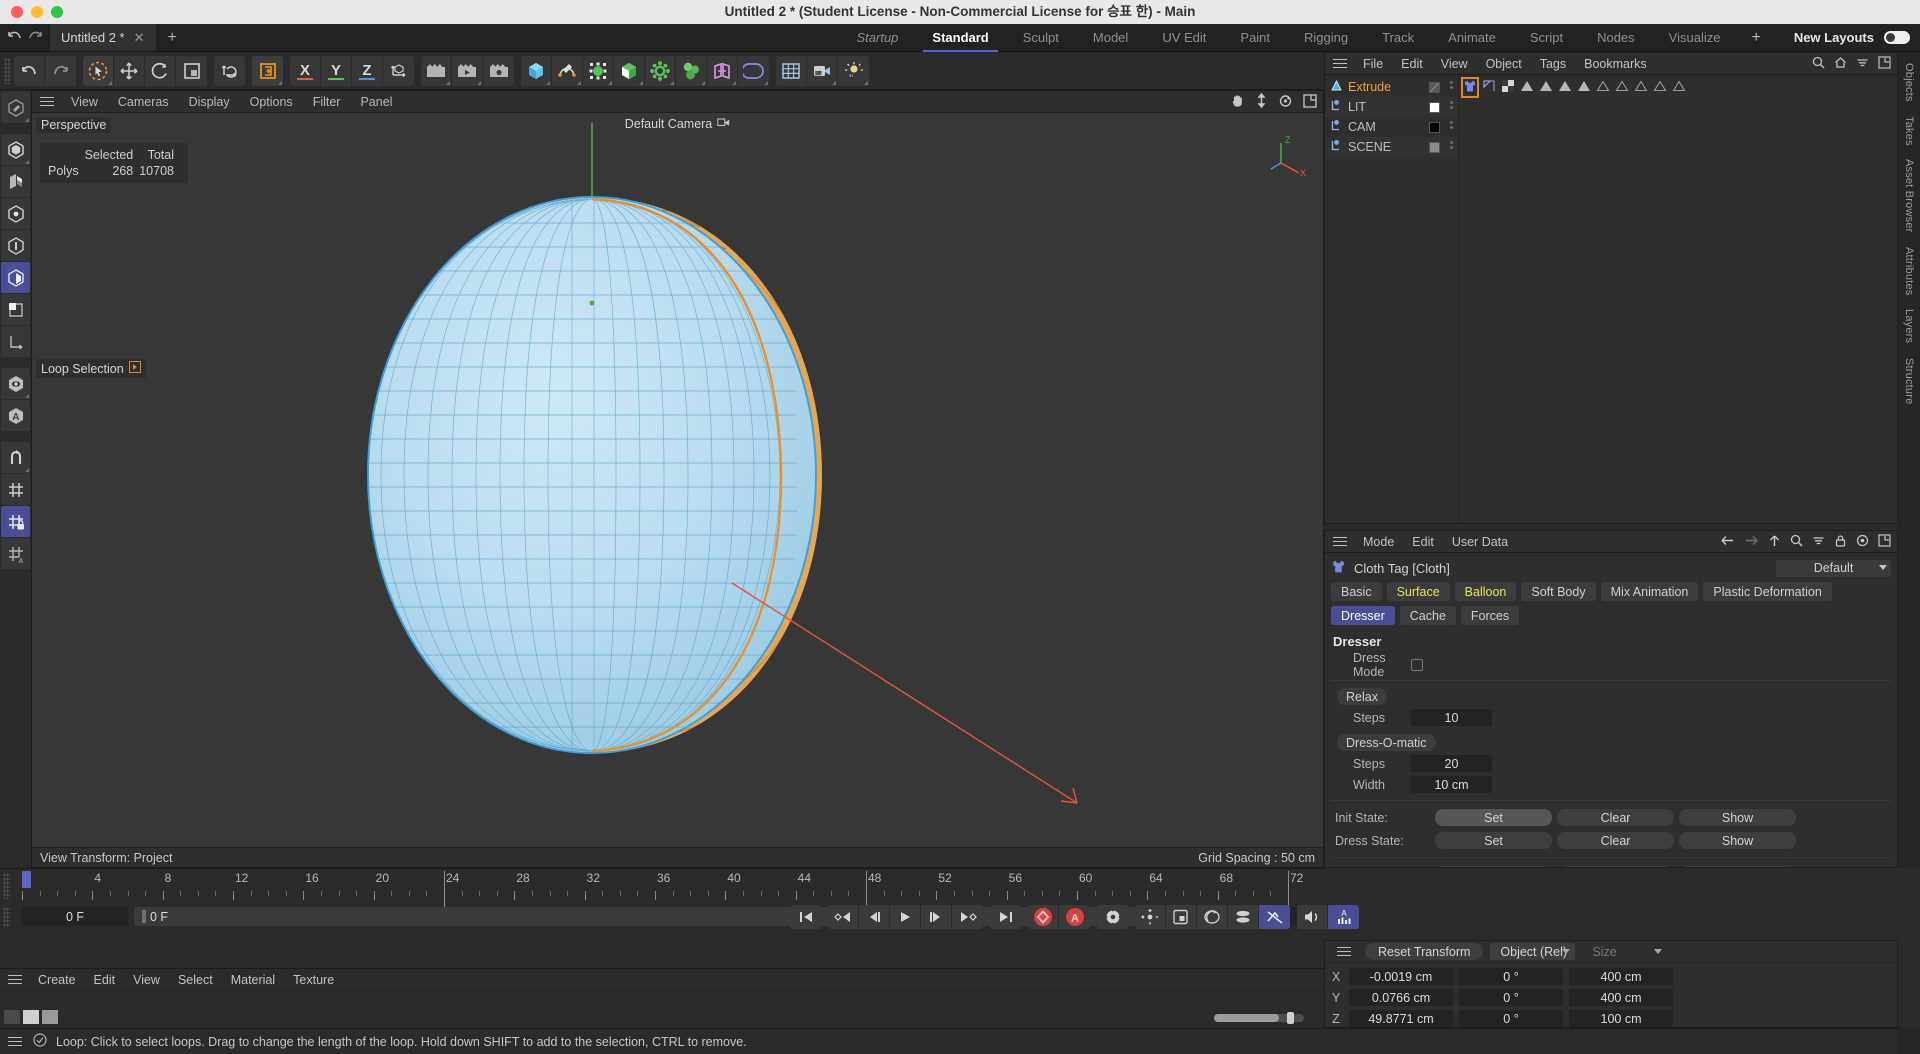 The image size is (1920, 1054). I want to click on lock-workplane-button, so click(15, 521).